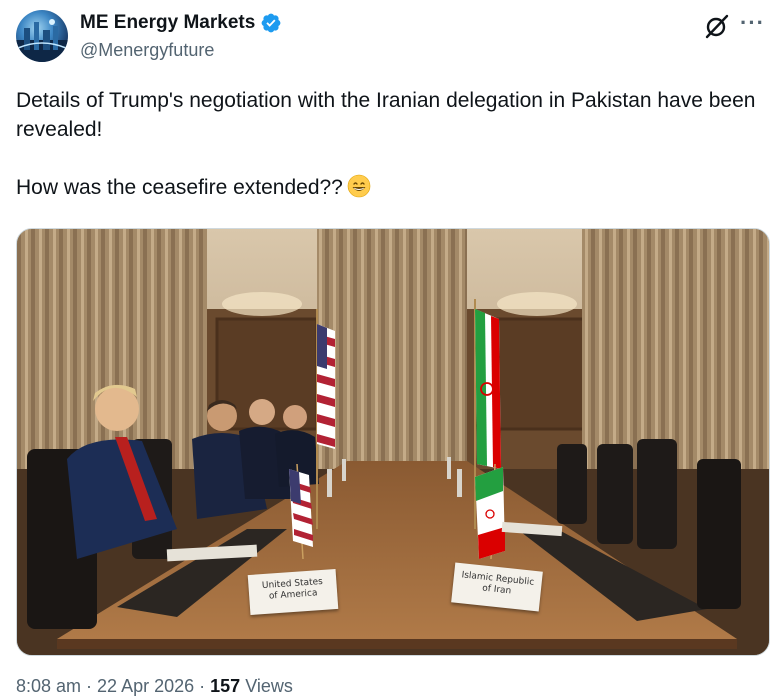 The width and height of the screenshot is (777, 697). Describe the element at coordinates (490, 513) in the screenshot. I see `iran-flag-table` at that location.